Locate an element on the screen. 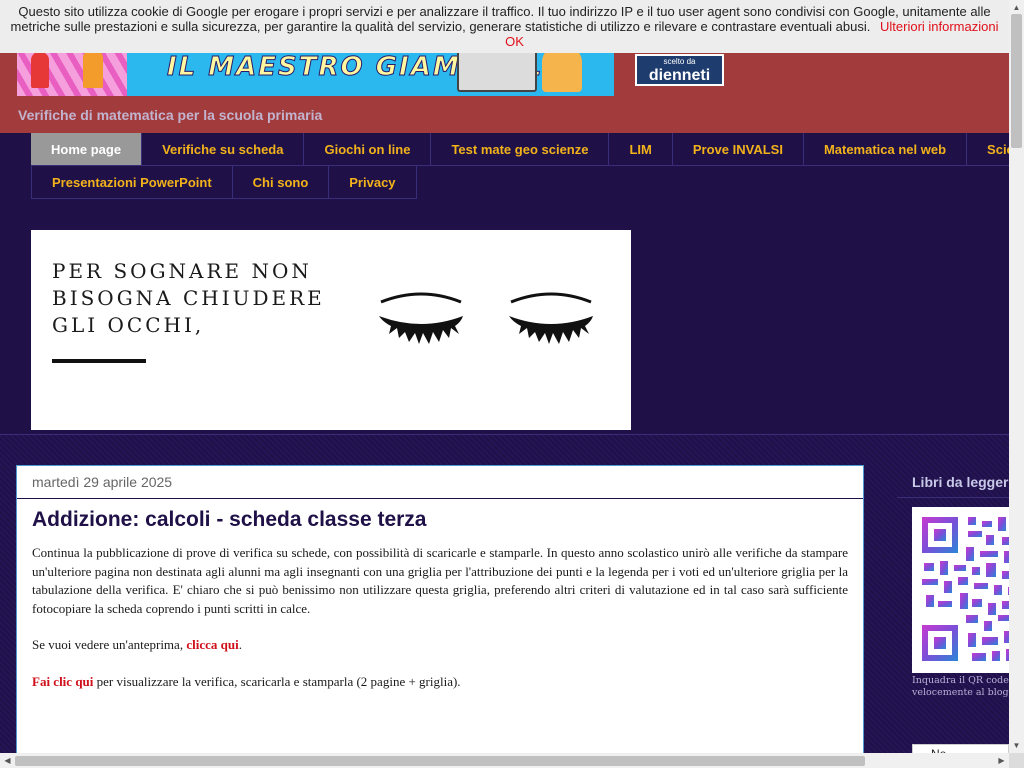 This screenshot has height=768, width=1024. post-paragraph: Se vuoi vedere un'anteprima, clicca qui. is located at coordinates (440, 645).